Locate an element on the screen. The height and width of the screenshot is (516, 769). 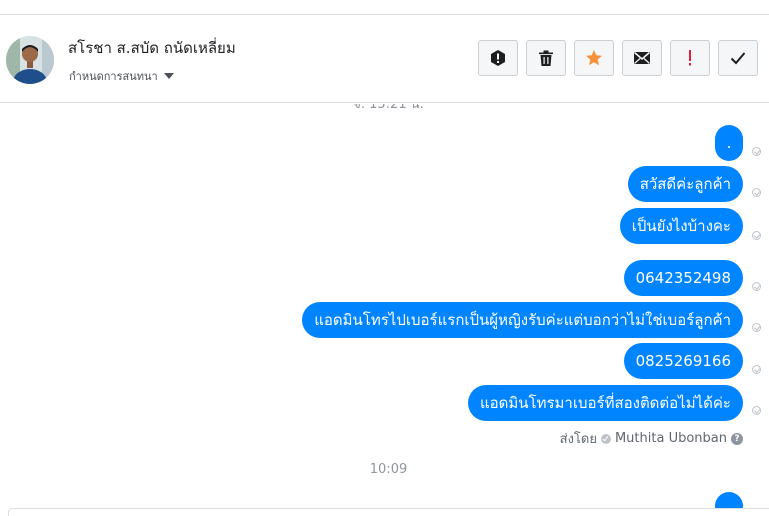
trash-icon is located at coordinates (546, 58).